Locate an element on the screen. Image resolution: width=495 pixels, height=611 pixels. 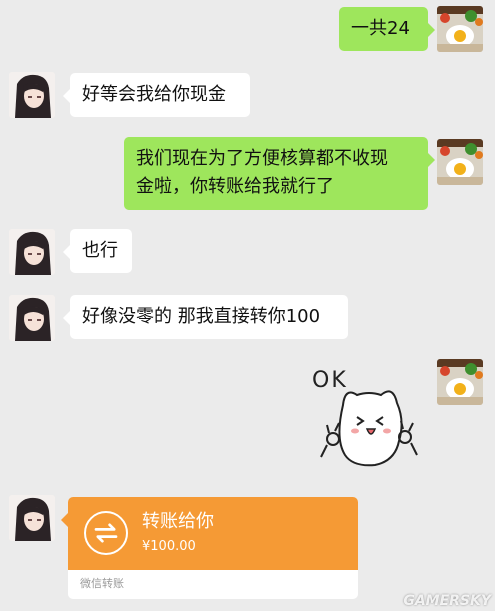
message-text: 一共24 is located at coordinates (380, 28).